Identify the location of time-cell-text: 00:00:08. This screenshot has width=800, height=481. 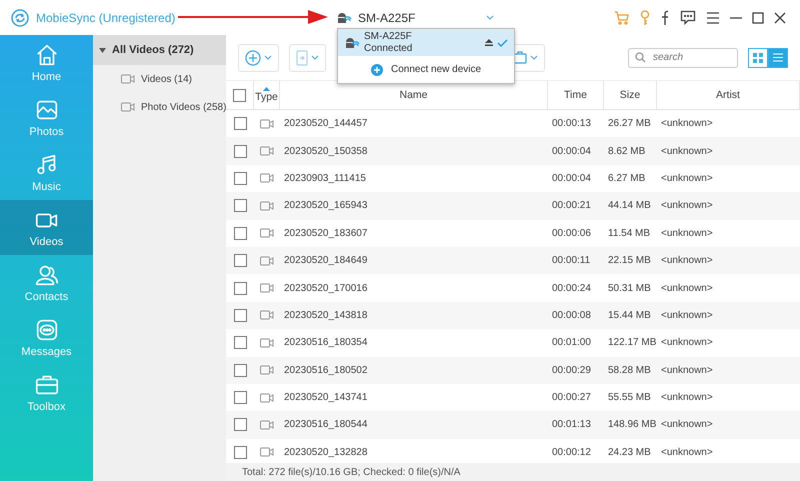
(571, 315).